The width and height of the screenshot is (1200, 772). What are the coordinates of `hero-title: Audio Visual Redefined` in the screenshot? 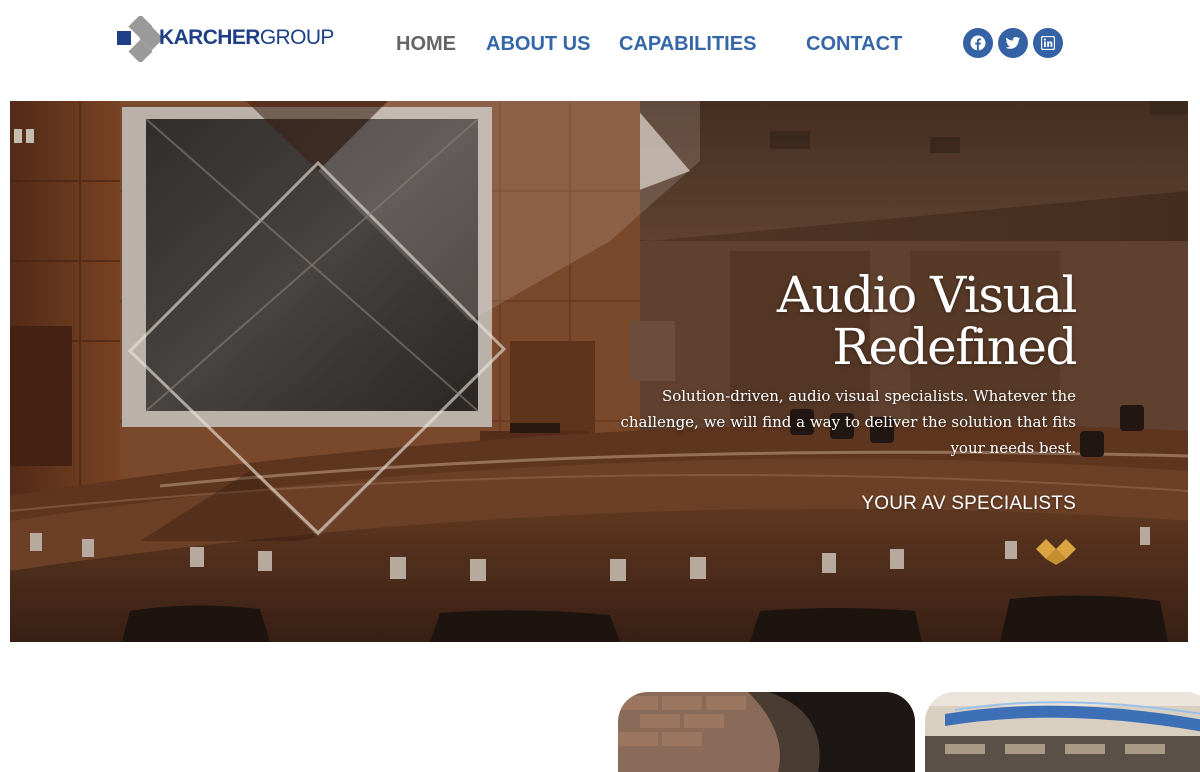 It's located at (927, 321).